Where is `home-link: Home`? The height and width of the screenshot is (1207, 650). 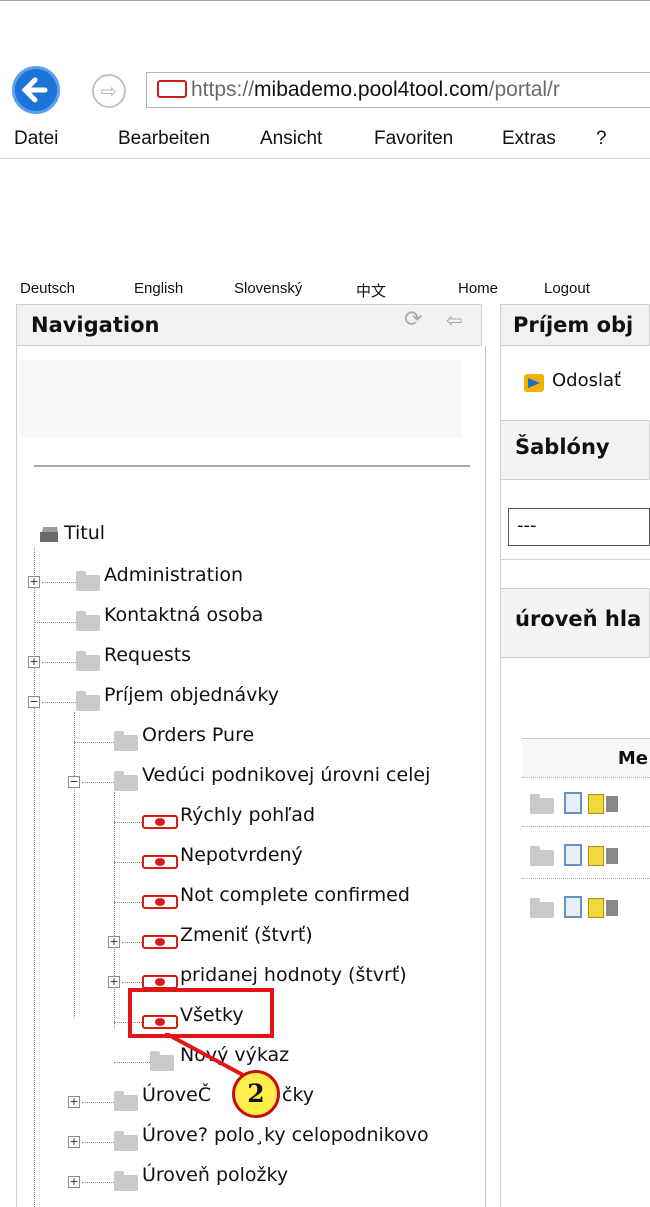 home-link: Home is located at coordinates (478, 288).